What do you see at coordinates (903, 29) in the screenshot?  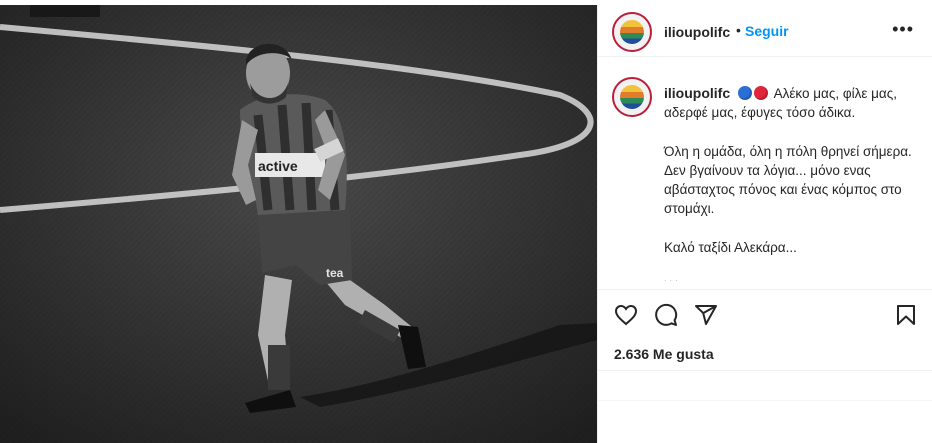 I see `more-options-icon: •••` at bounding box center [903, 29].